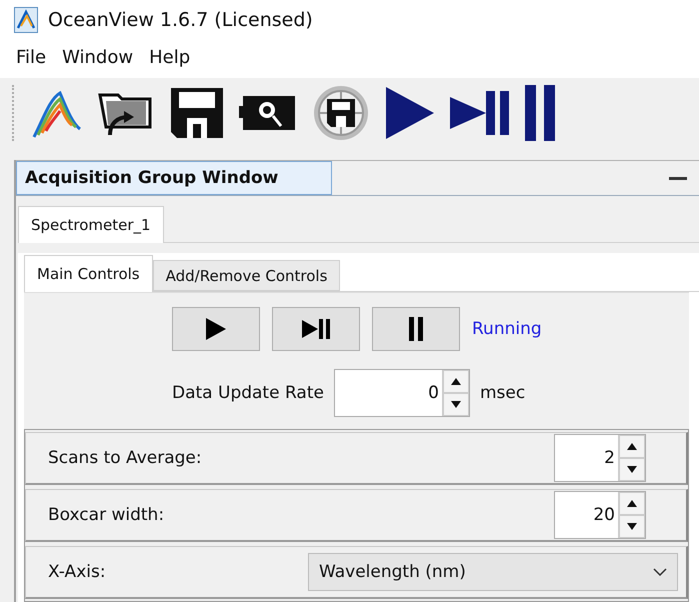 The height and width of the screenshot is (602, 699). I want to click on play-button, so click(216, 329).